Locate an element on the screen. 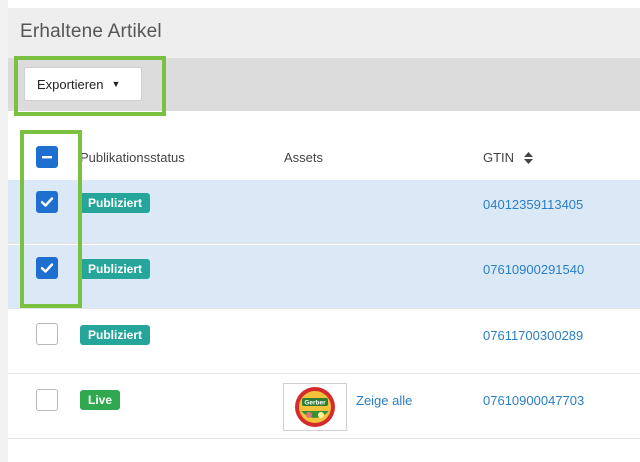 Image resolution: width=640 pixels, height=462 pixels. thumbnail-logo-text: Gerber is located at coordinates (315, 403).